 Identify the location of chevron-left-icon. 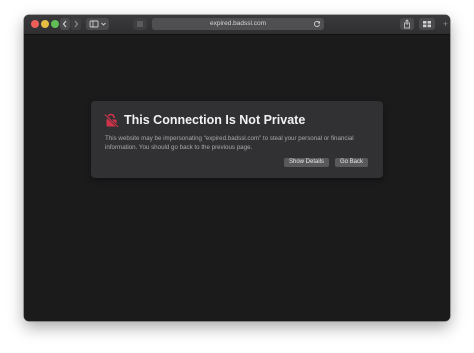
(64, 24).